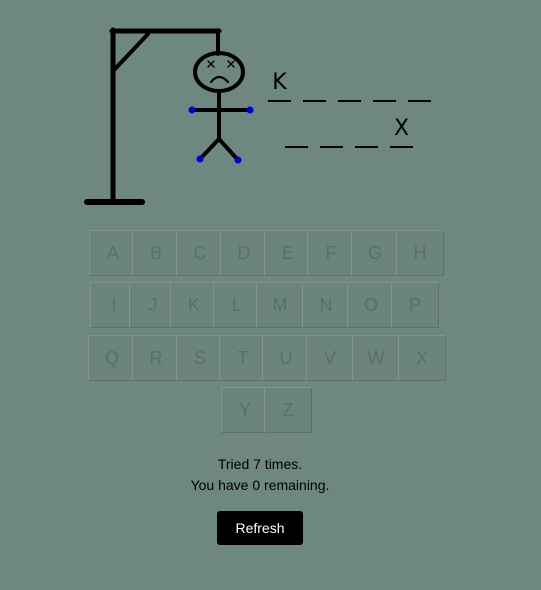 The height and width of the screenshot is (590, 541). What do you see at coordinates (237, 305) in the screenshot?
I see `key-button: L` at bounding box center [237, 305].